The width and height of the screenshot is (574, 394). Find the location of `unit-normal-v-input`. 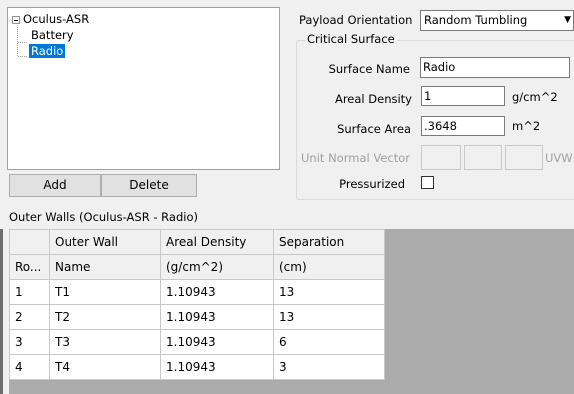

unit-normal-v-input is located at coordinates (483, 157).